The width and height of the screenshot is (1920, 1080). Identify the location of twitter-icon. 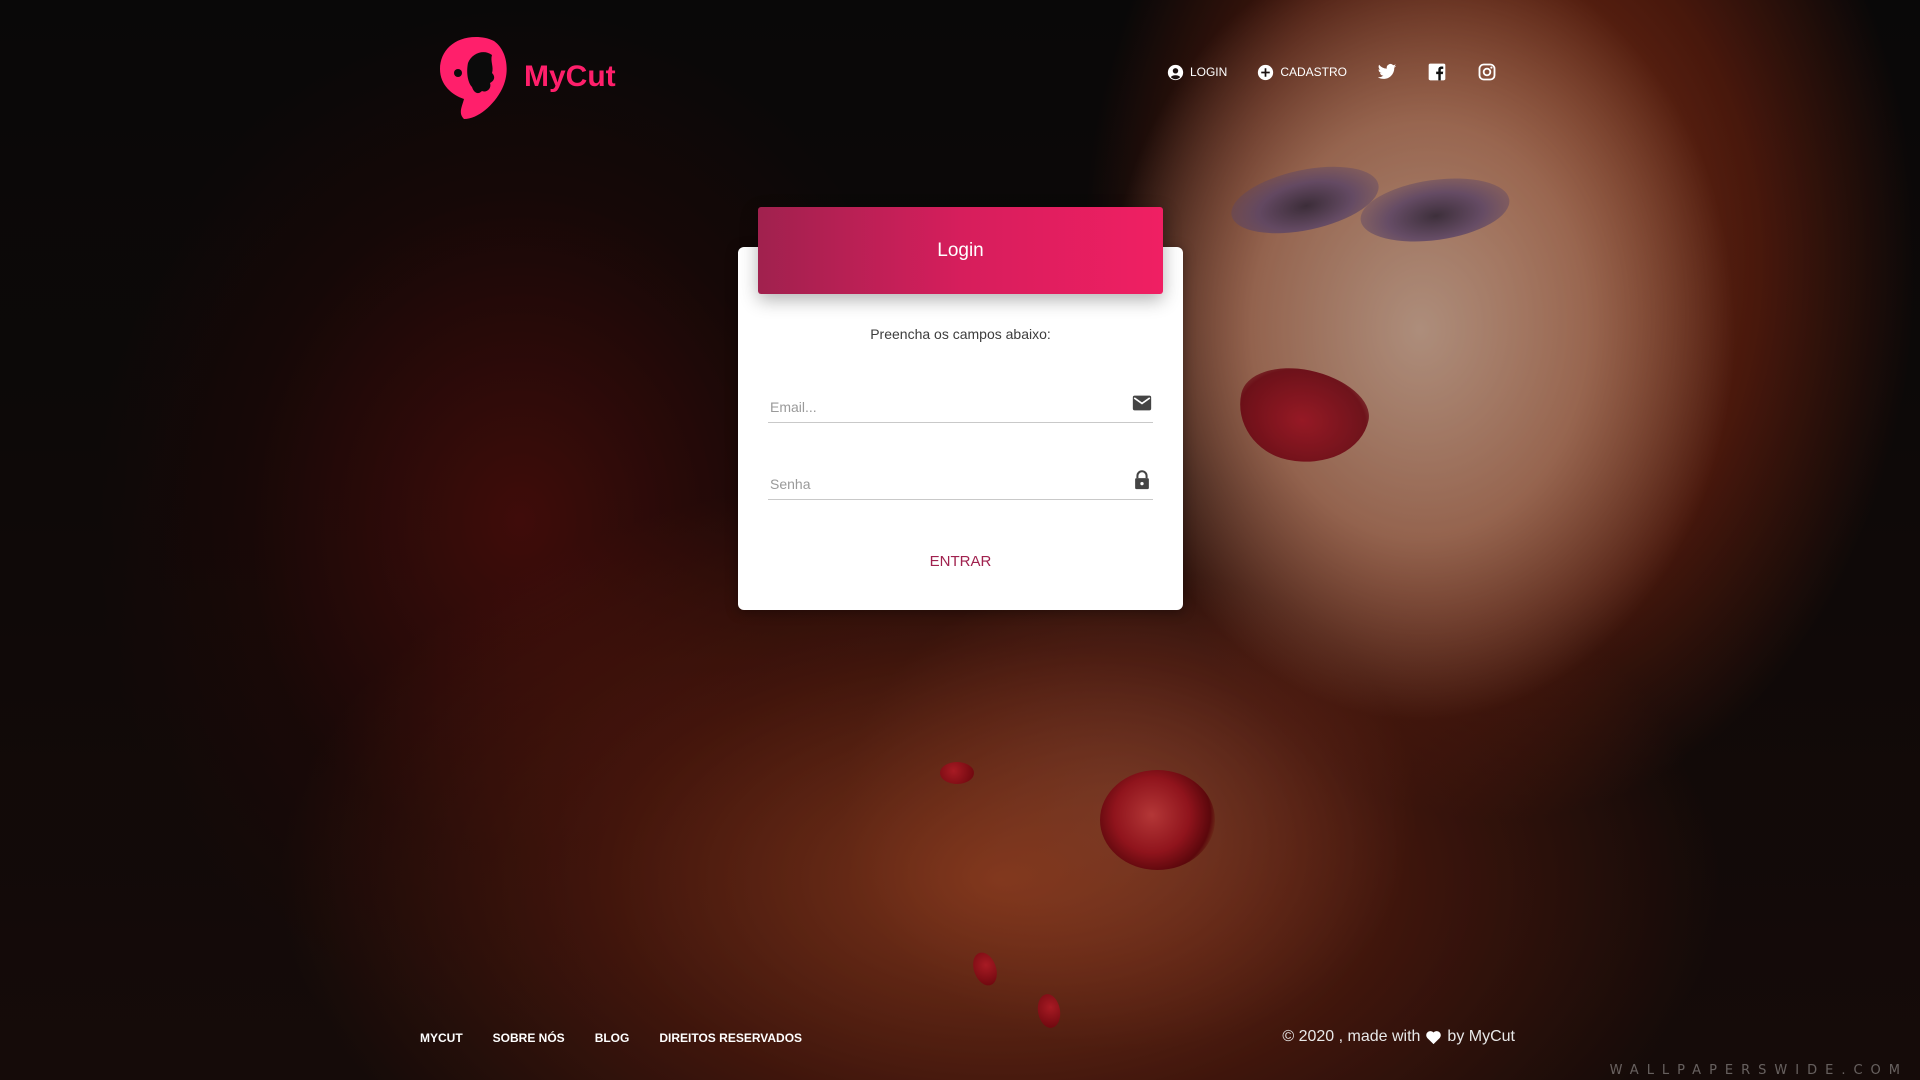
(1387, 72).